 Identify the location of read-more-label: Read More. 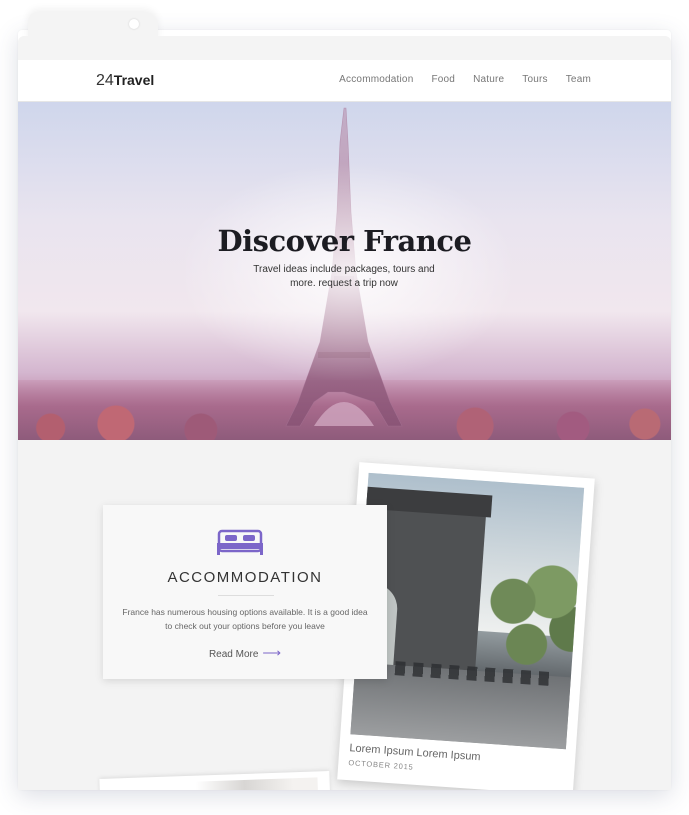
(233, 654).